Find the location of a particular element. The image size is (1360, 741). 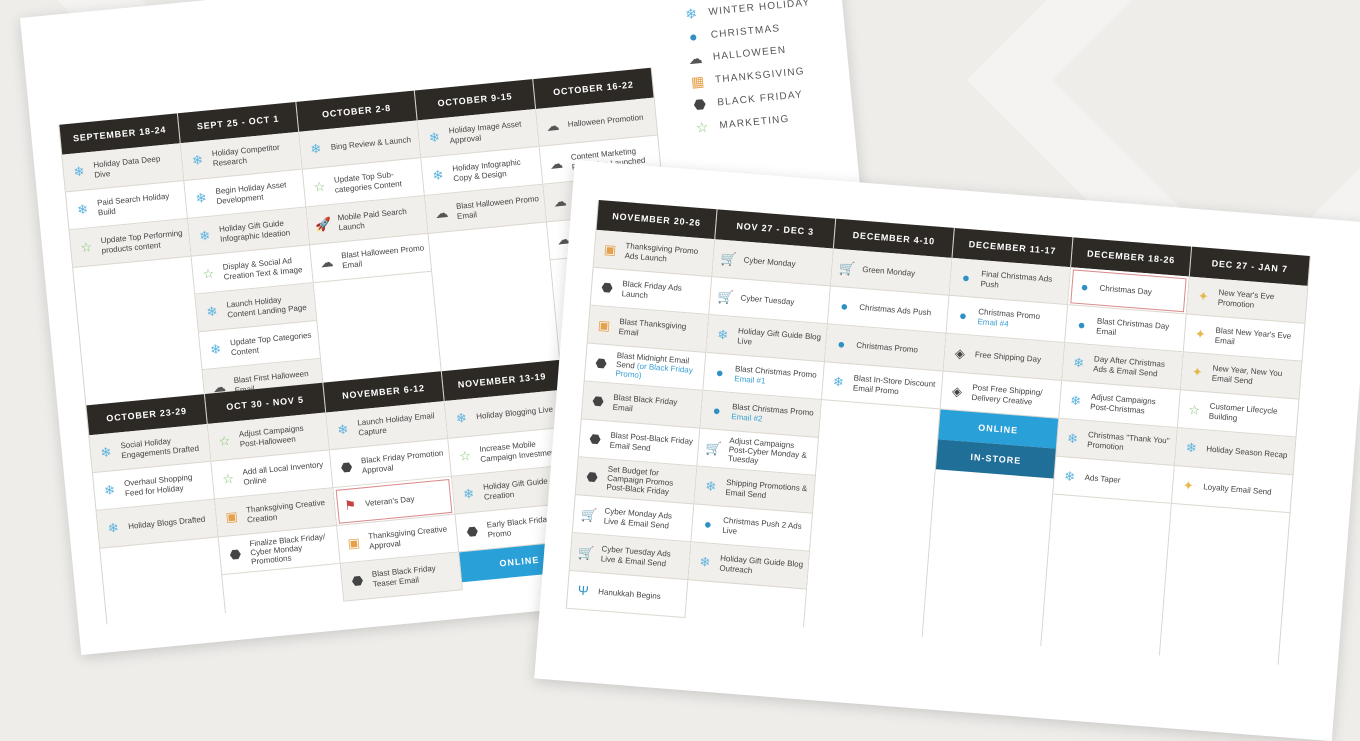

task-title: Christmas Promo is located at coordinates (887, 347).